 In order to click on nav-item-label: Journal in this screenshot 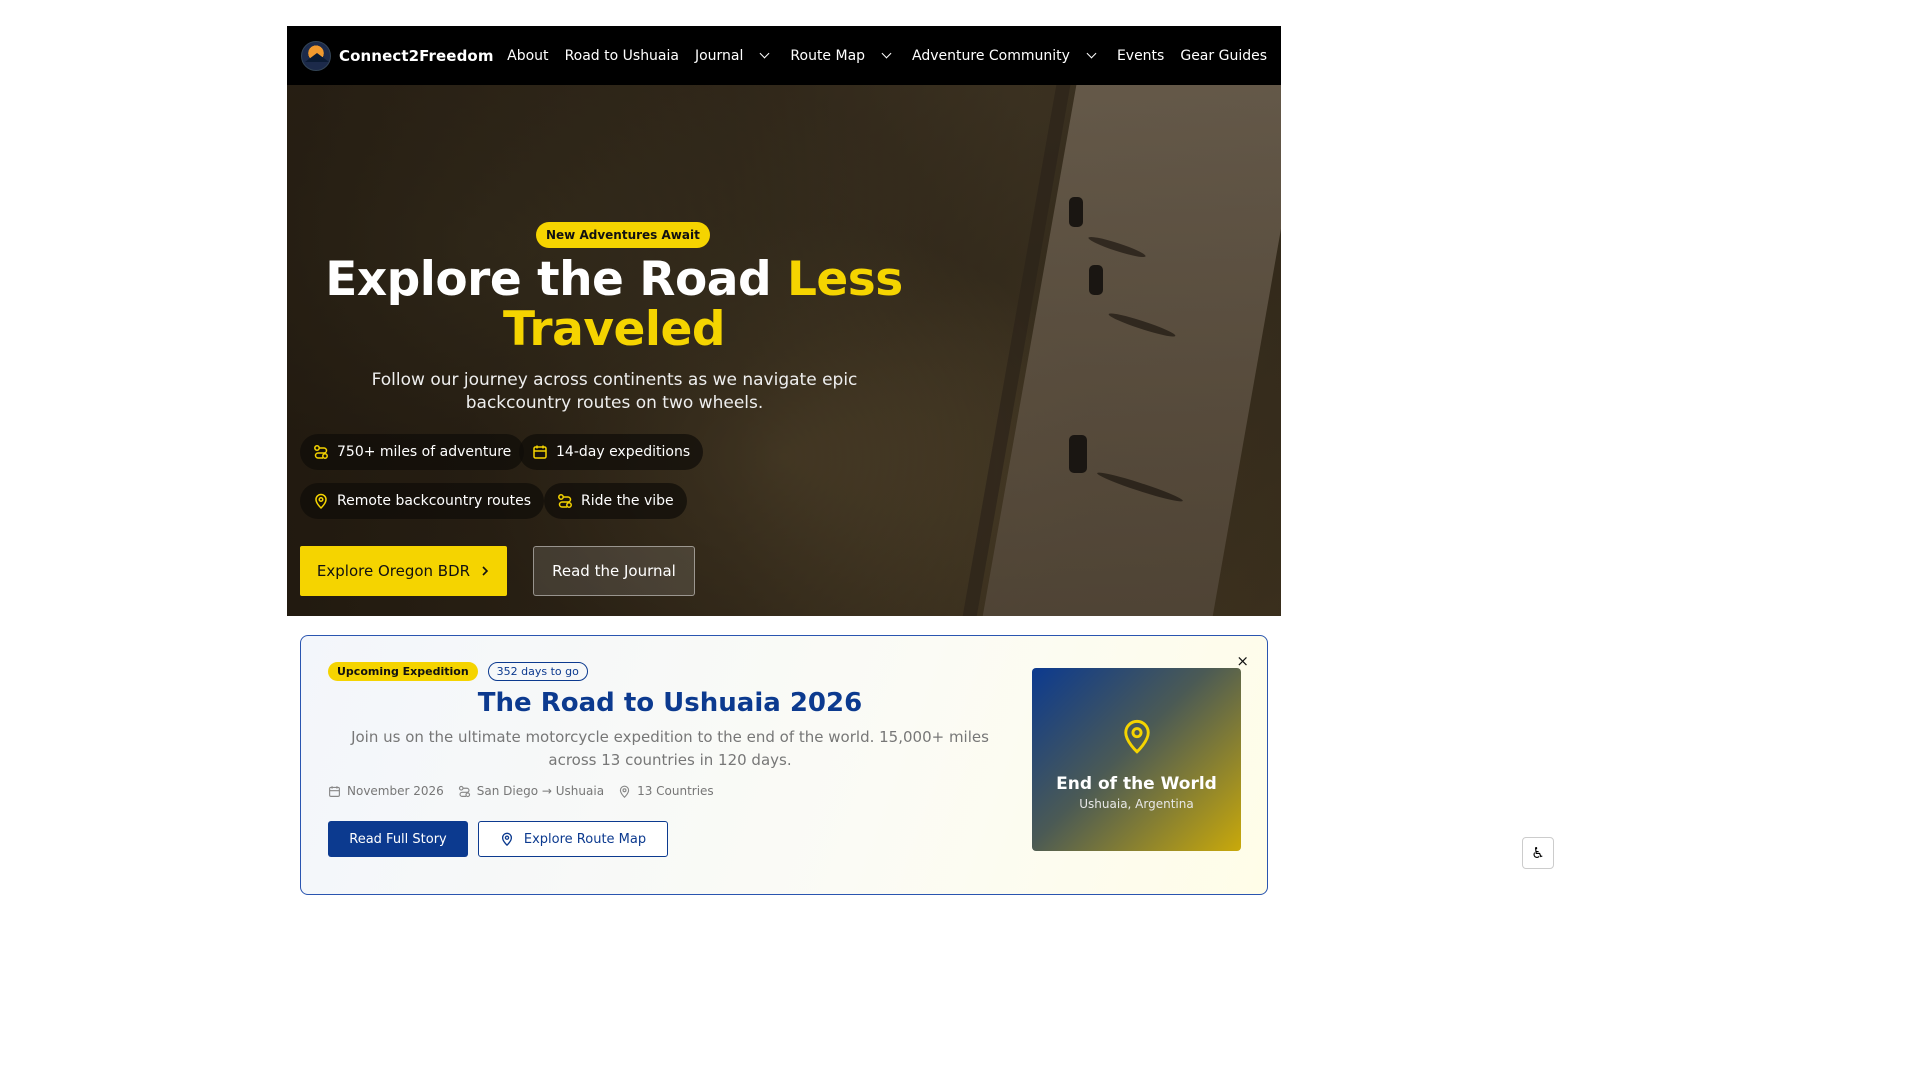, I will do `click(719, 55)`.